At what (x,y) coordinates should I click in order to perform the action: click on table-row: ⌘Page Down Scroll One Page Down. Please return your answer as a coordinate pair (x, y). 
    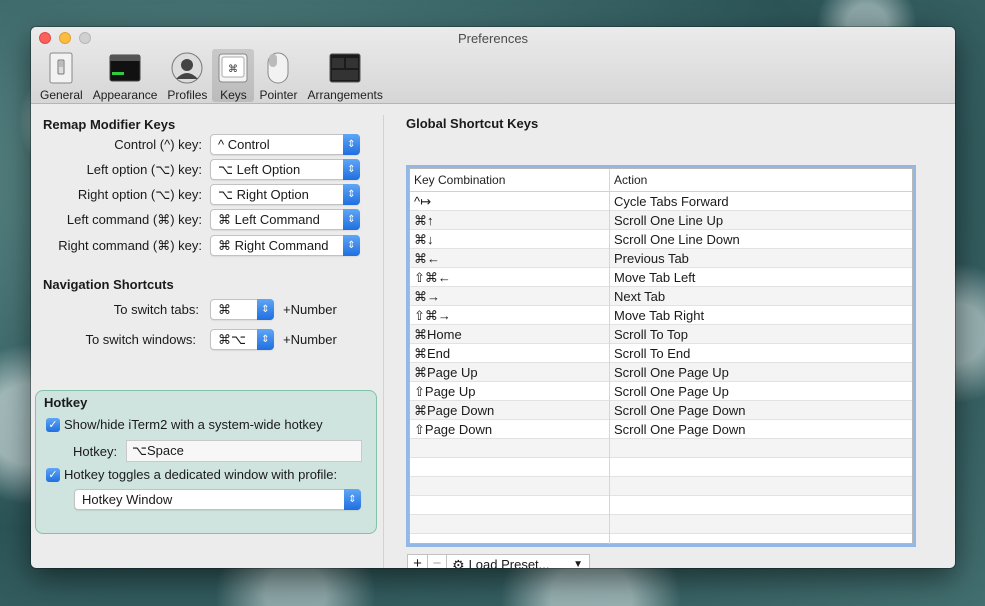
    Looking at the image, I should click on (661, 410).